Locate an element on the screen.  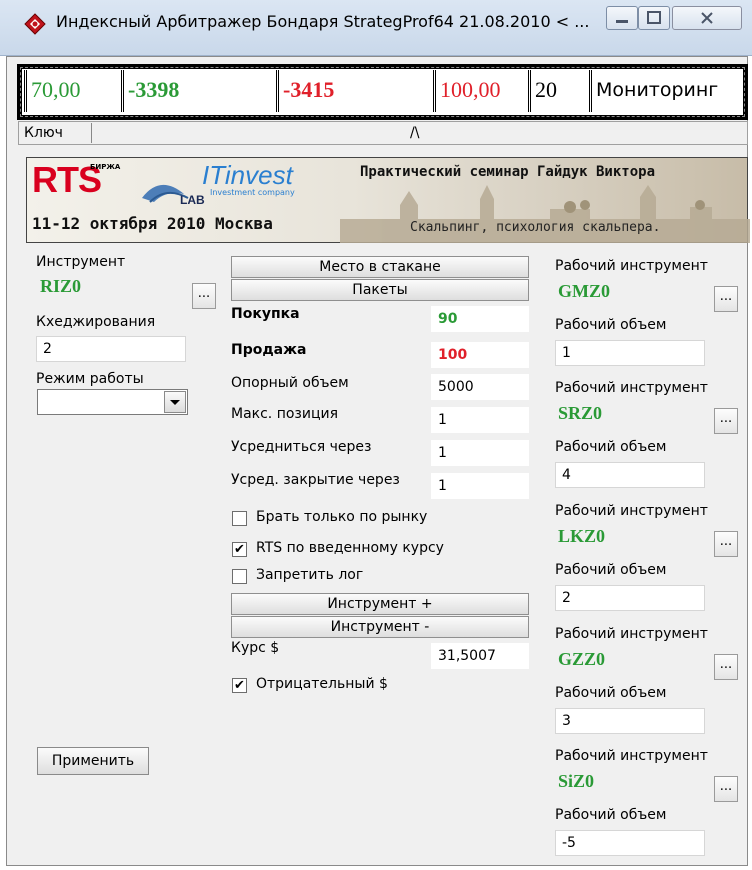
work-instrument-value: SRZ0 is located at coordinates (580, 413).